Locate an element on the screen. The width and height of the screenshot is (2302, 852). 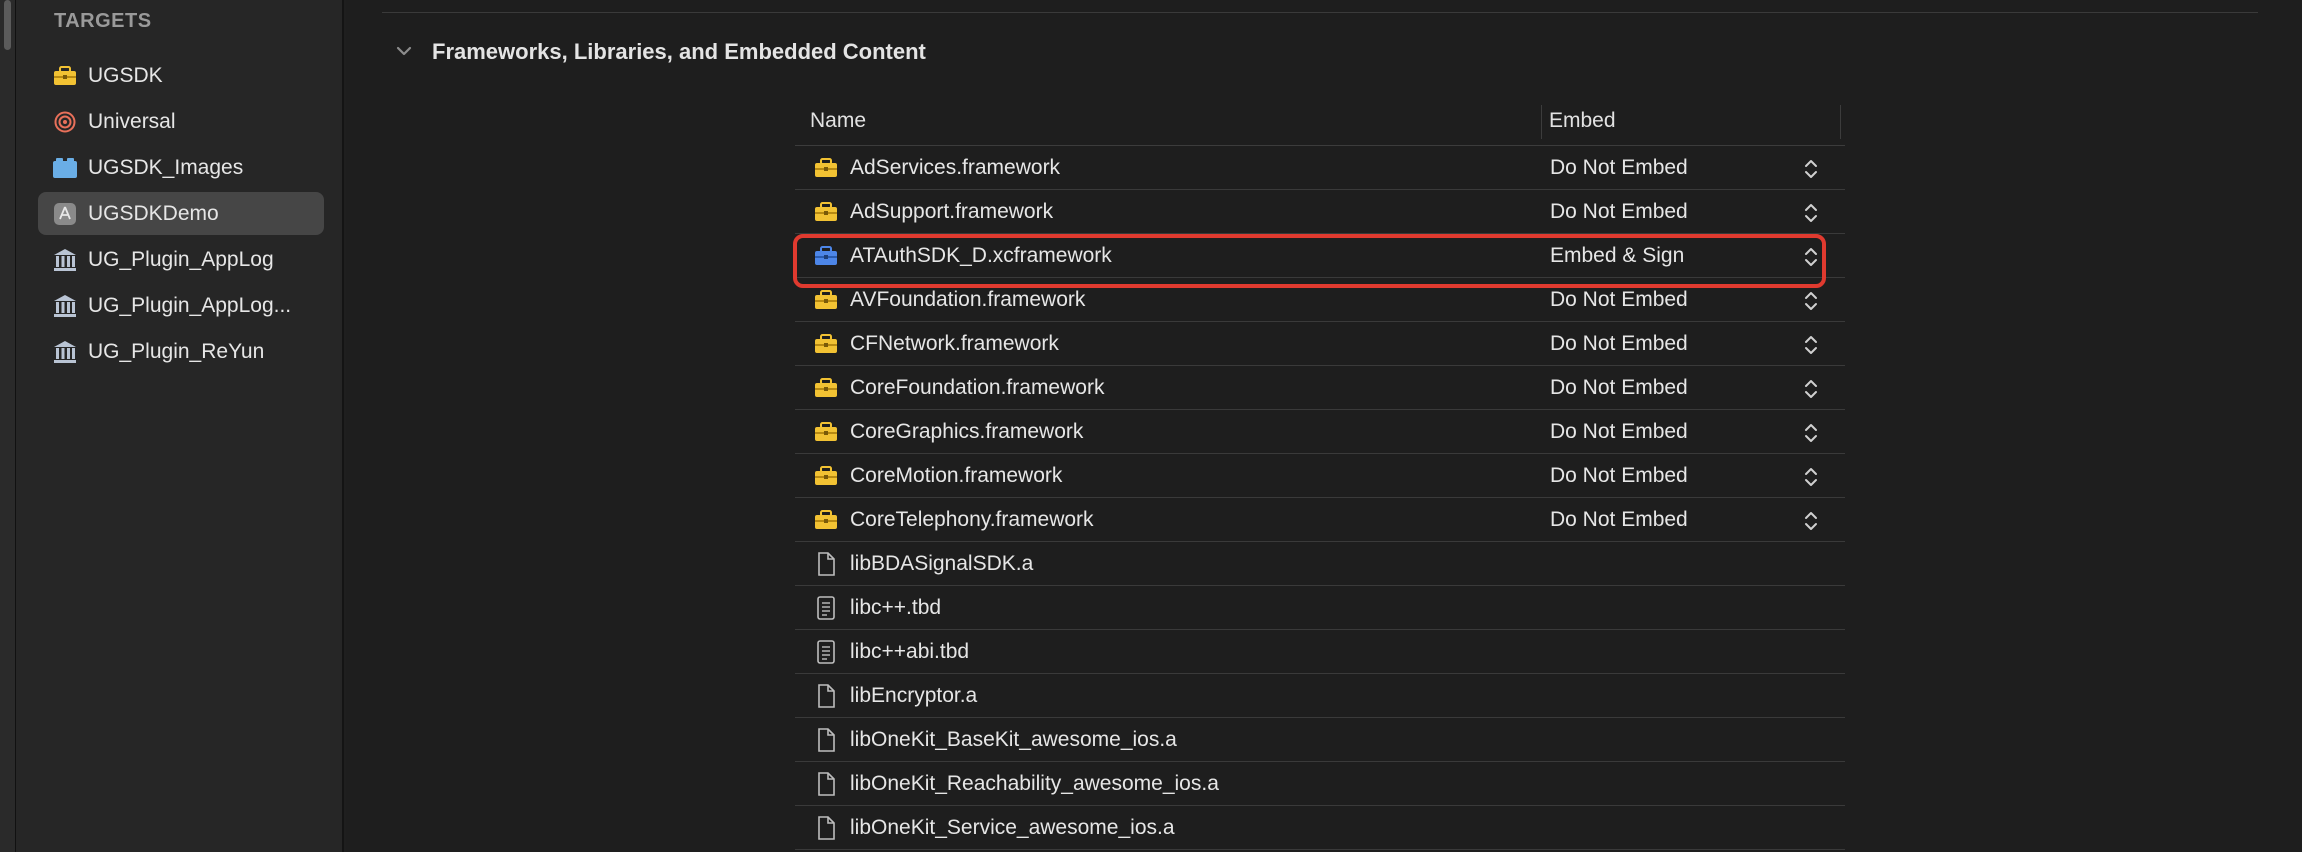
sidebar-item-ugsdkdemo: UGSDKDemo is located at coordinates (181, 213).